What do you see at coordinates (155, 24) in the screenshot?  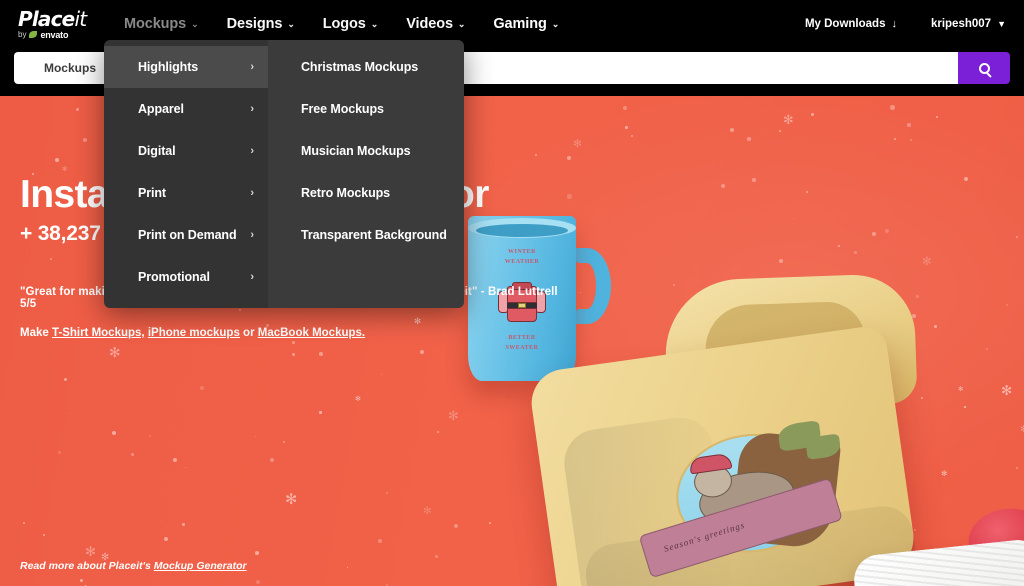 I see `nav-label-mockups: Mockups` at bounding box center [155, 24].